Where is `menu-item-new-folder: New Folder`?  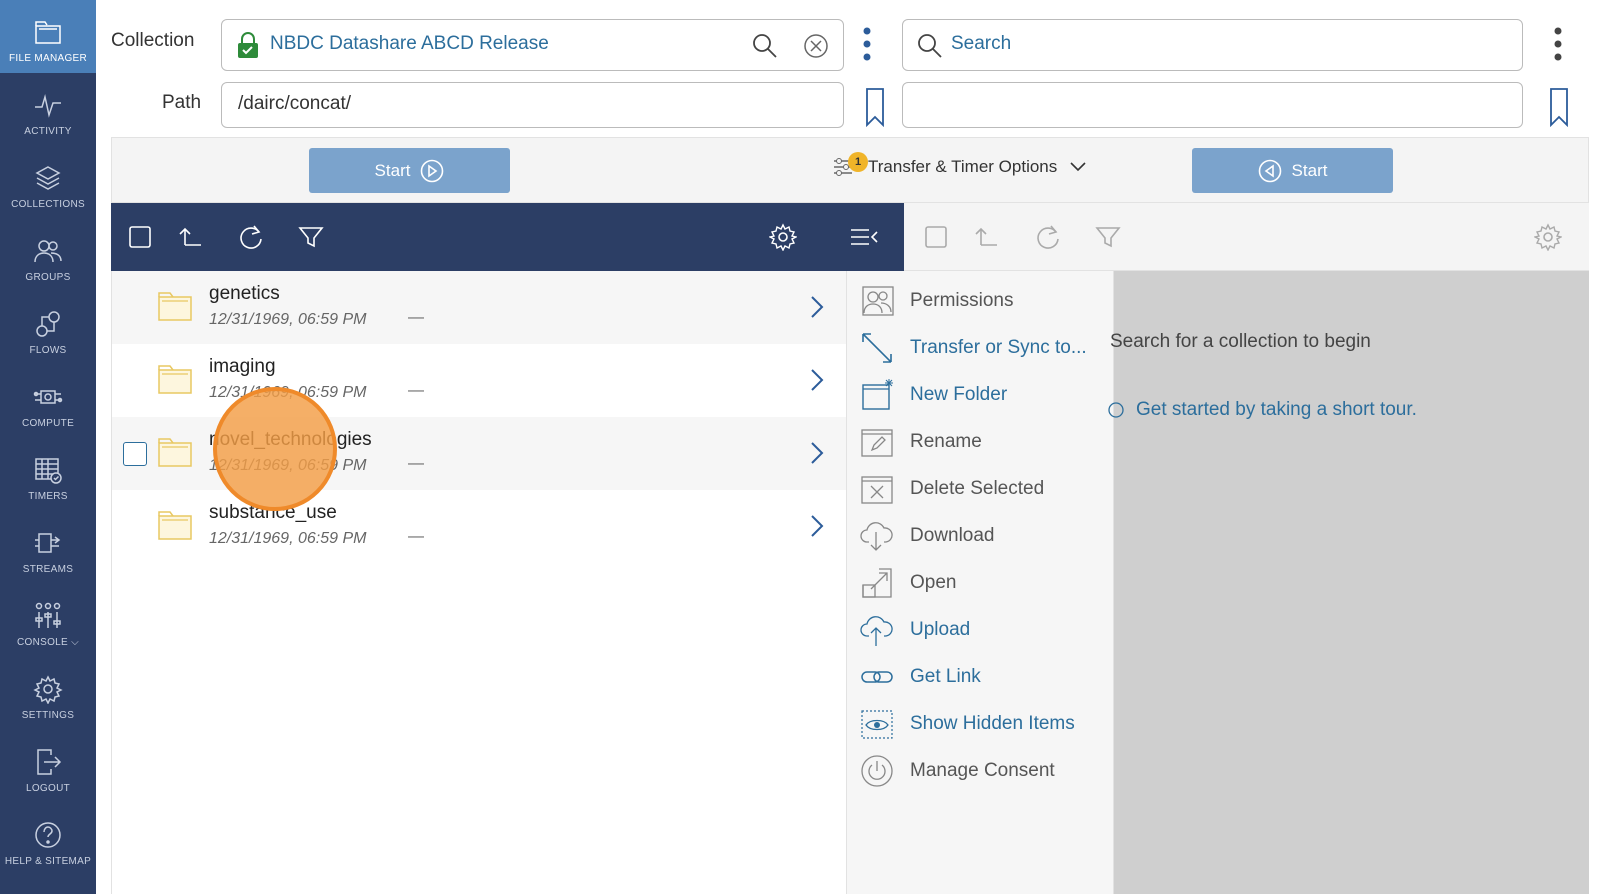
menu-item-new-folder: New Folder is located at coordinates (980, 395).